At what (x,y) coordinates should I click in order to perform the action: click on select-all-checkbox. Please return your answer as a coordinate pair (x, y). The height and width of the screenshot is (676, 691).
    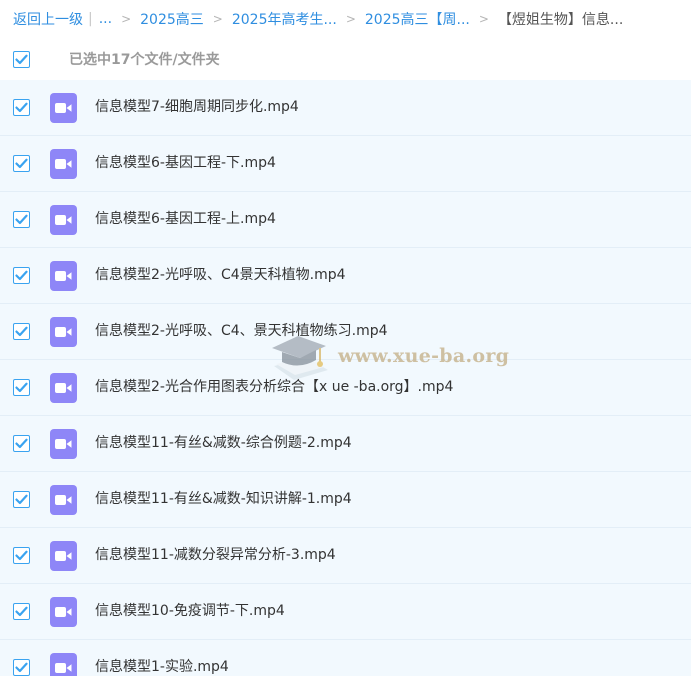
    Looking at the image, I should click on (21, 59).